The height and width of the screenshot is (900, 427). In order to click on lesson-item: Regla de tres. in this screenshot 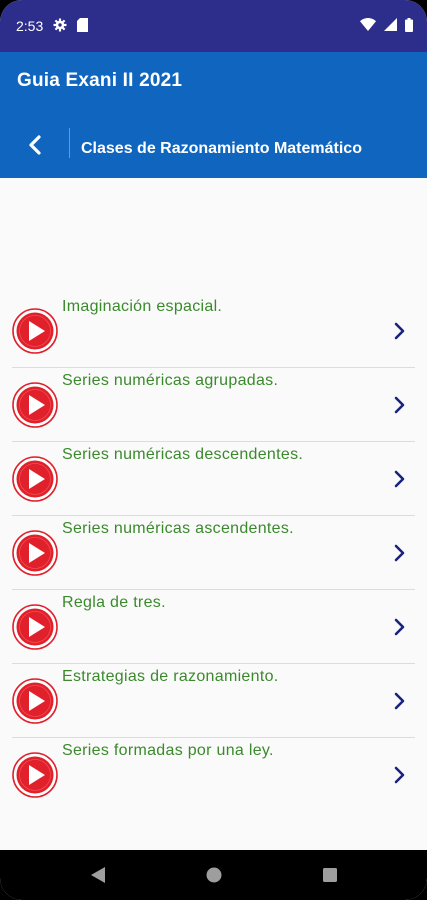, I will do `click(213, 627)`.